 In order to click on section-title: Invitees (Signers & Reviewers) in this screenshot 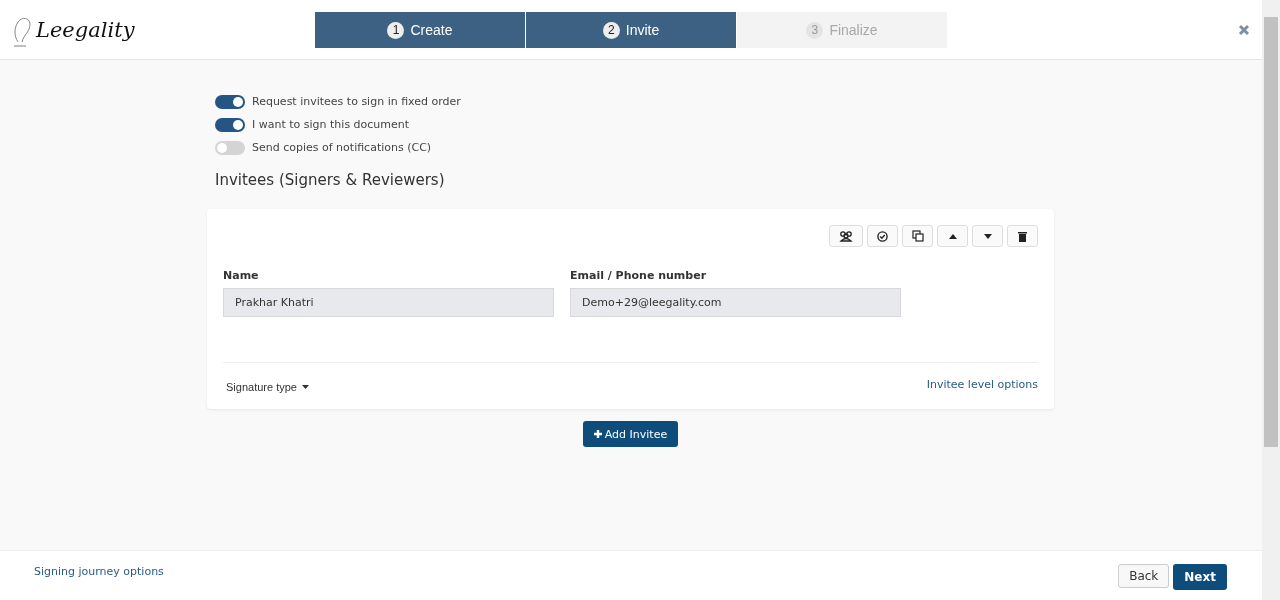, I will do `click(330, 180)`.